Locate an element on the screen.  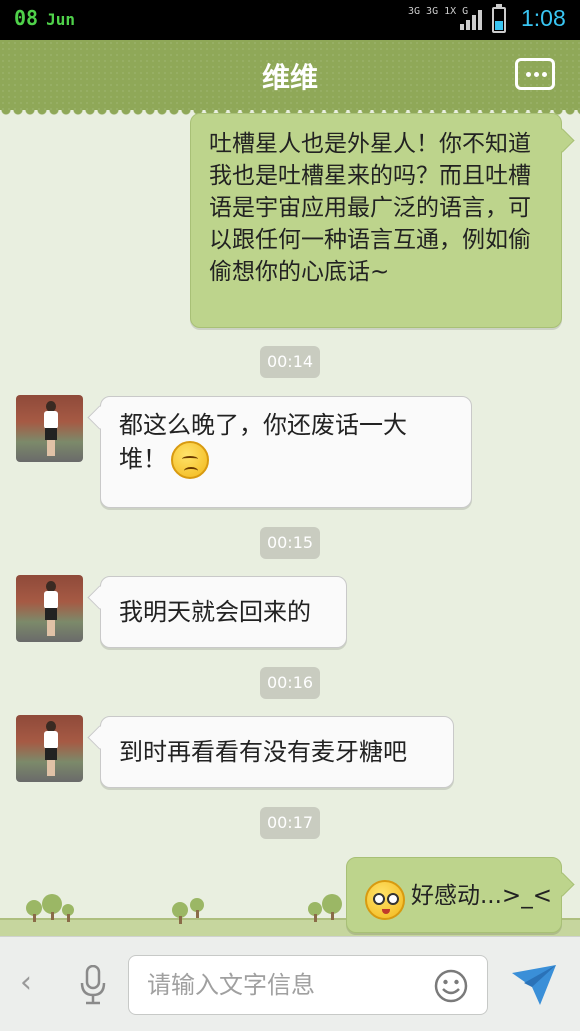
message-text: 好感动...>_< is located at coordinates (481, 896).